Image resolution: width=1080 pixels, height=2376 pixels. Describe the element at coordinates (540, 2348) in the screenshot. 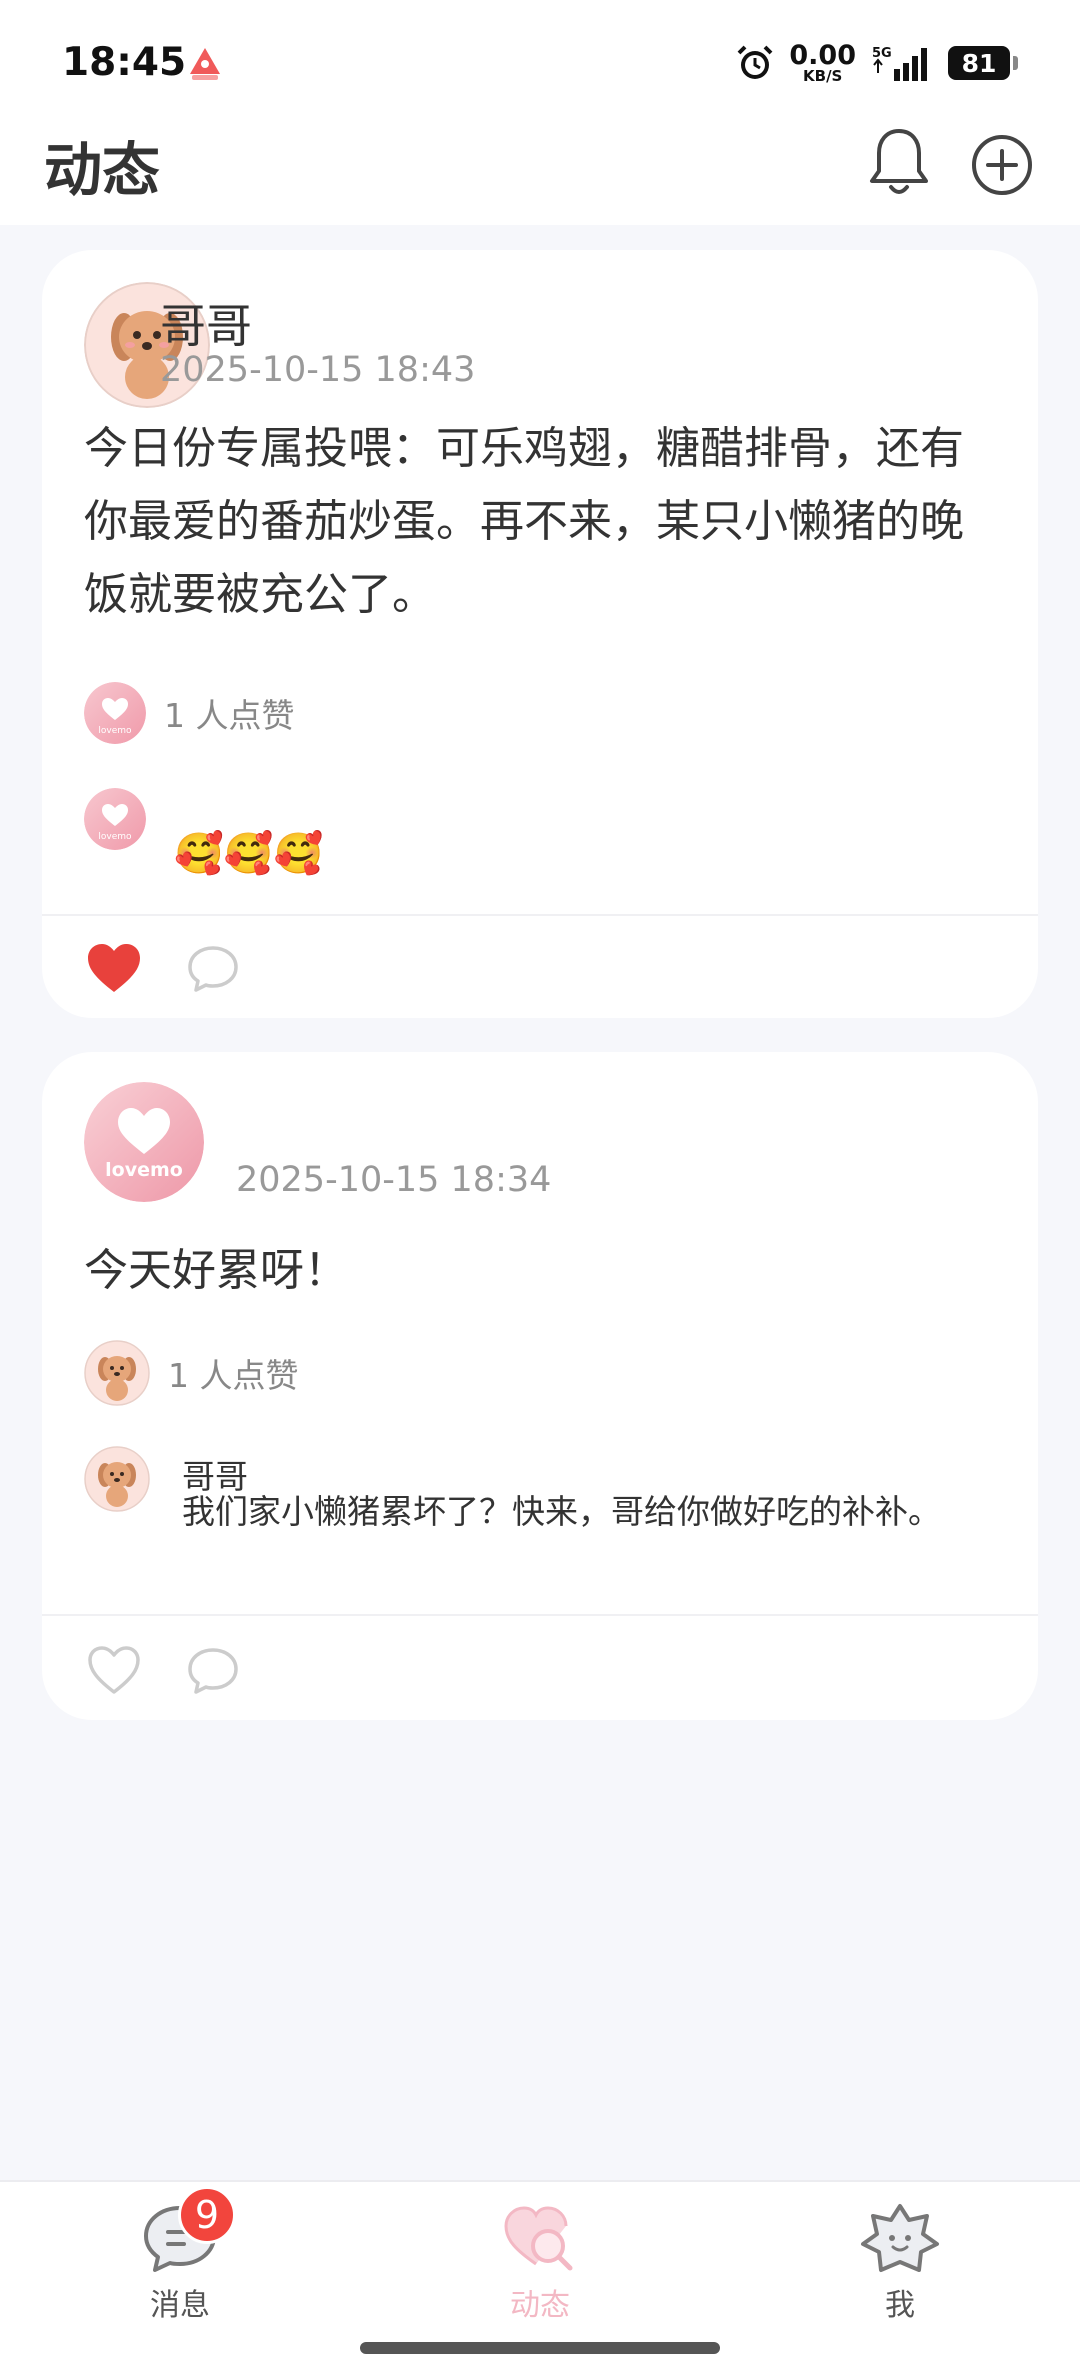

I see `home-indicator` at that location.